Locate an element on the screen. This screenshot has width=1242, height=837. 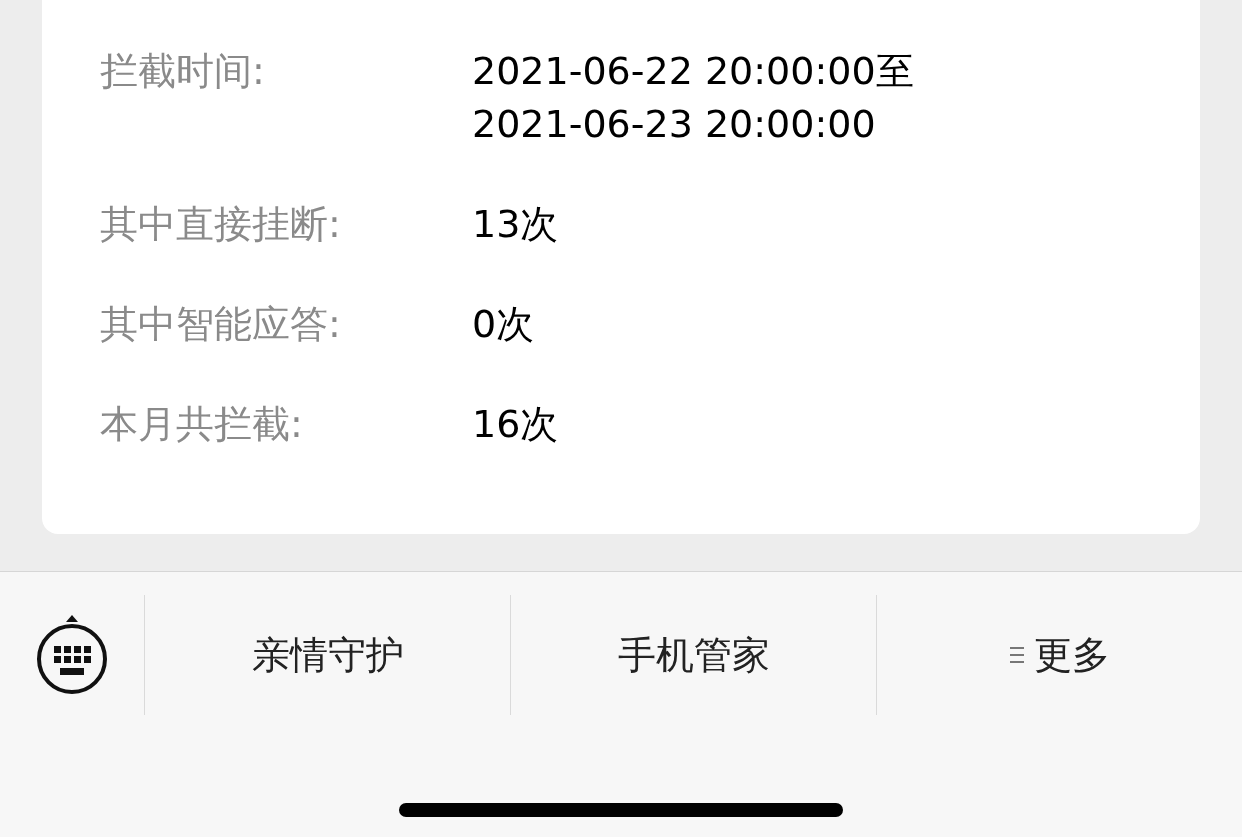
menu-item: 手机管家 is located at coordinates (694, 655).